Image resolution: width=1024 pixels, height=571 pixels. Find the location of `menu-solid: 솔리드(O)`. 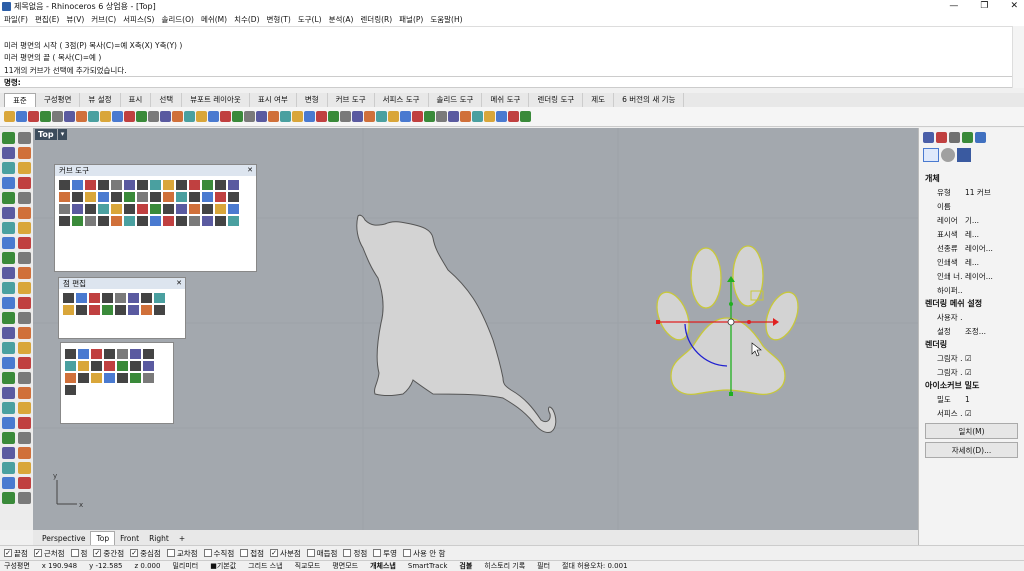

menu-solid: 솔리드(O) is located at coordinates (177, 19).